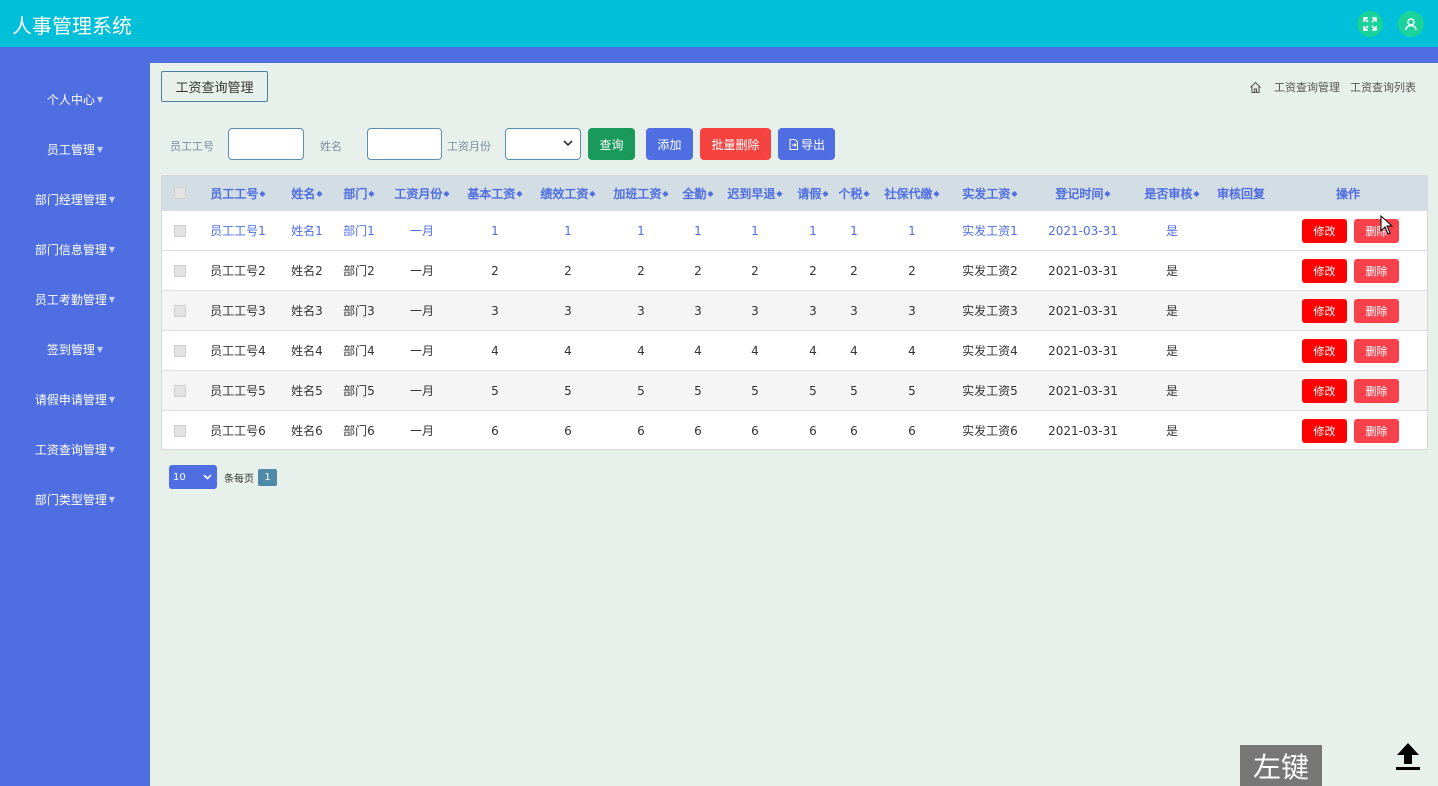  I want to click on column-header: 个税 ◆, so click(854, 193).